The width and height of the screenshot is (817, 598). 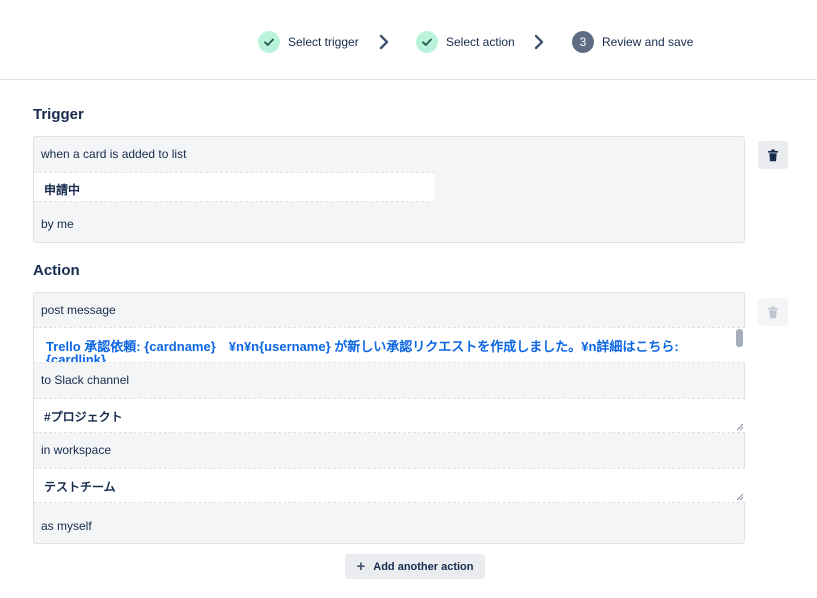 What do you see at coordinates (361, 566) in the screenshot?
I see `plus-icon: +` at bounding box center [361, 566].